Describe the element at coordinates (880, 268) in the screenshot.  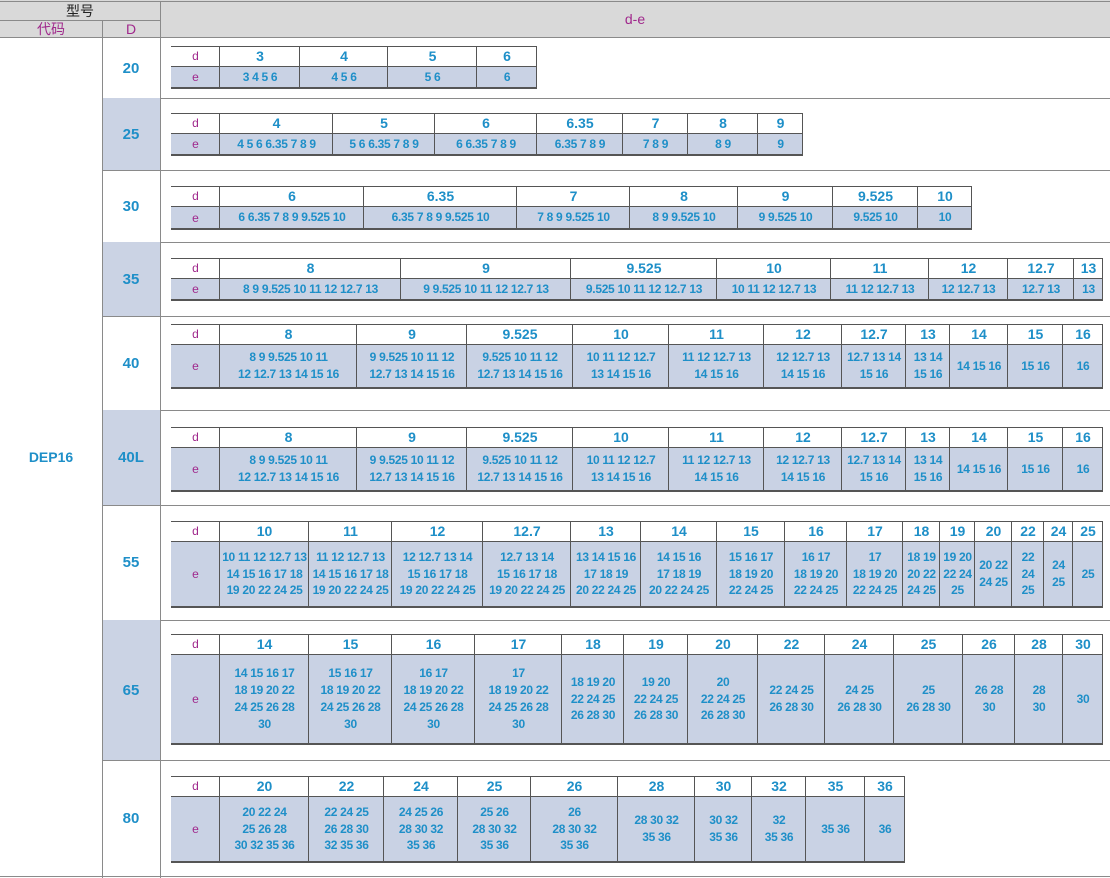
I see `d-value-cell: 11` at that location.